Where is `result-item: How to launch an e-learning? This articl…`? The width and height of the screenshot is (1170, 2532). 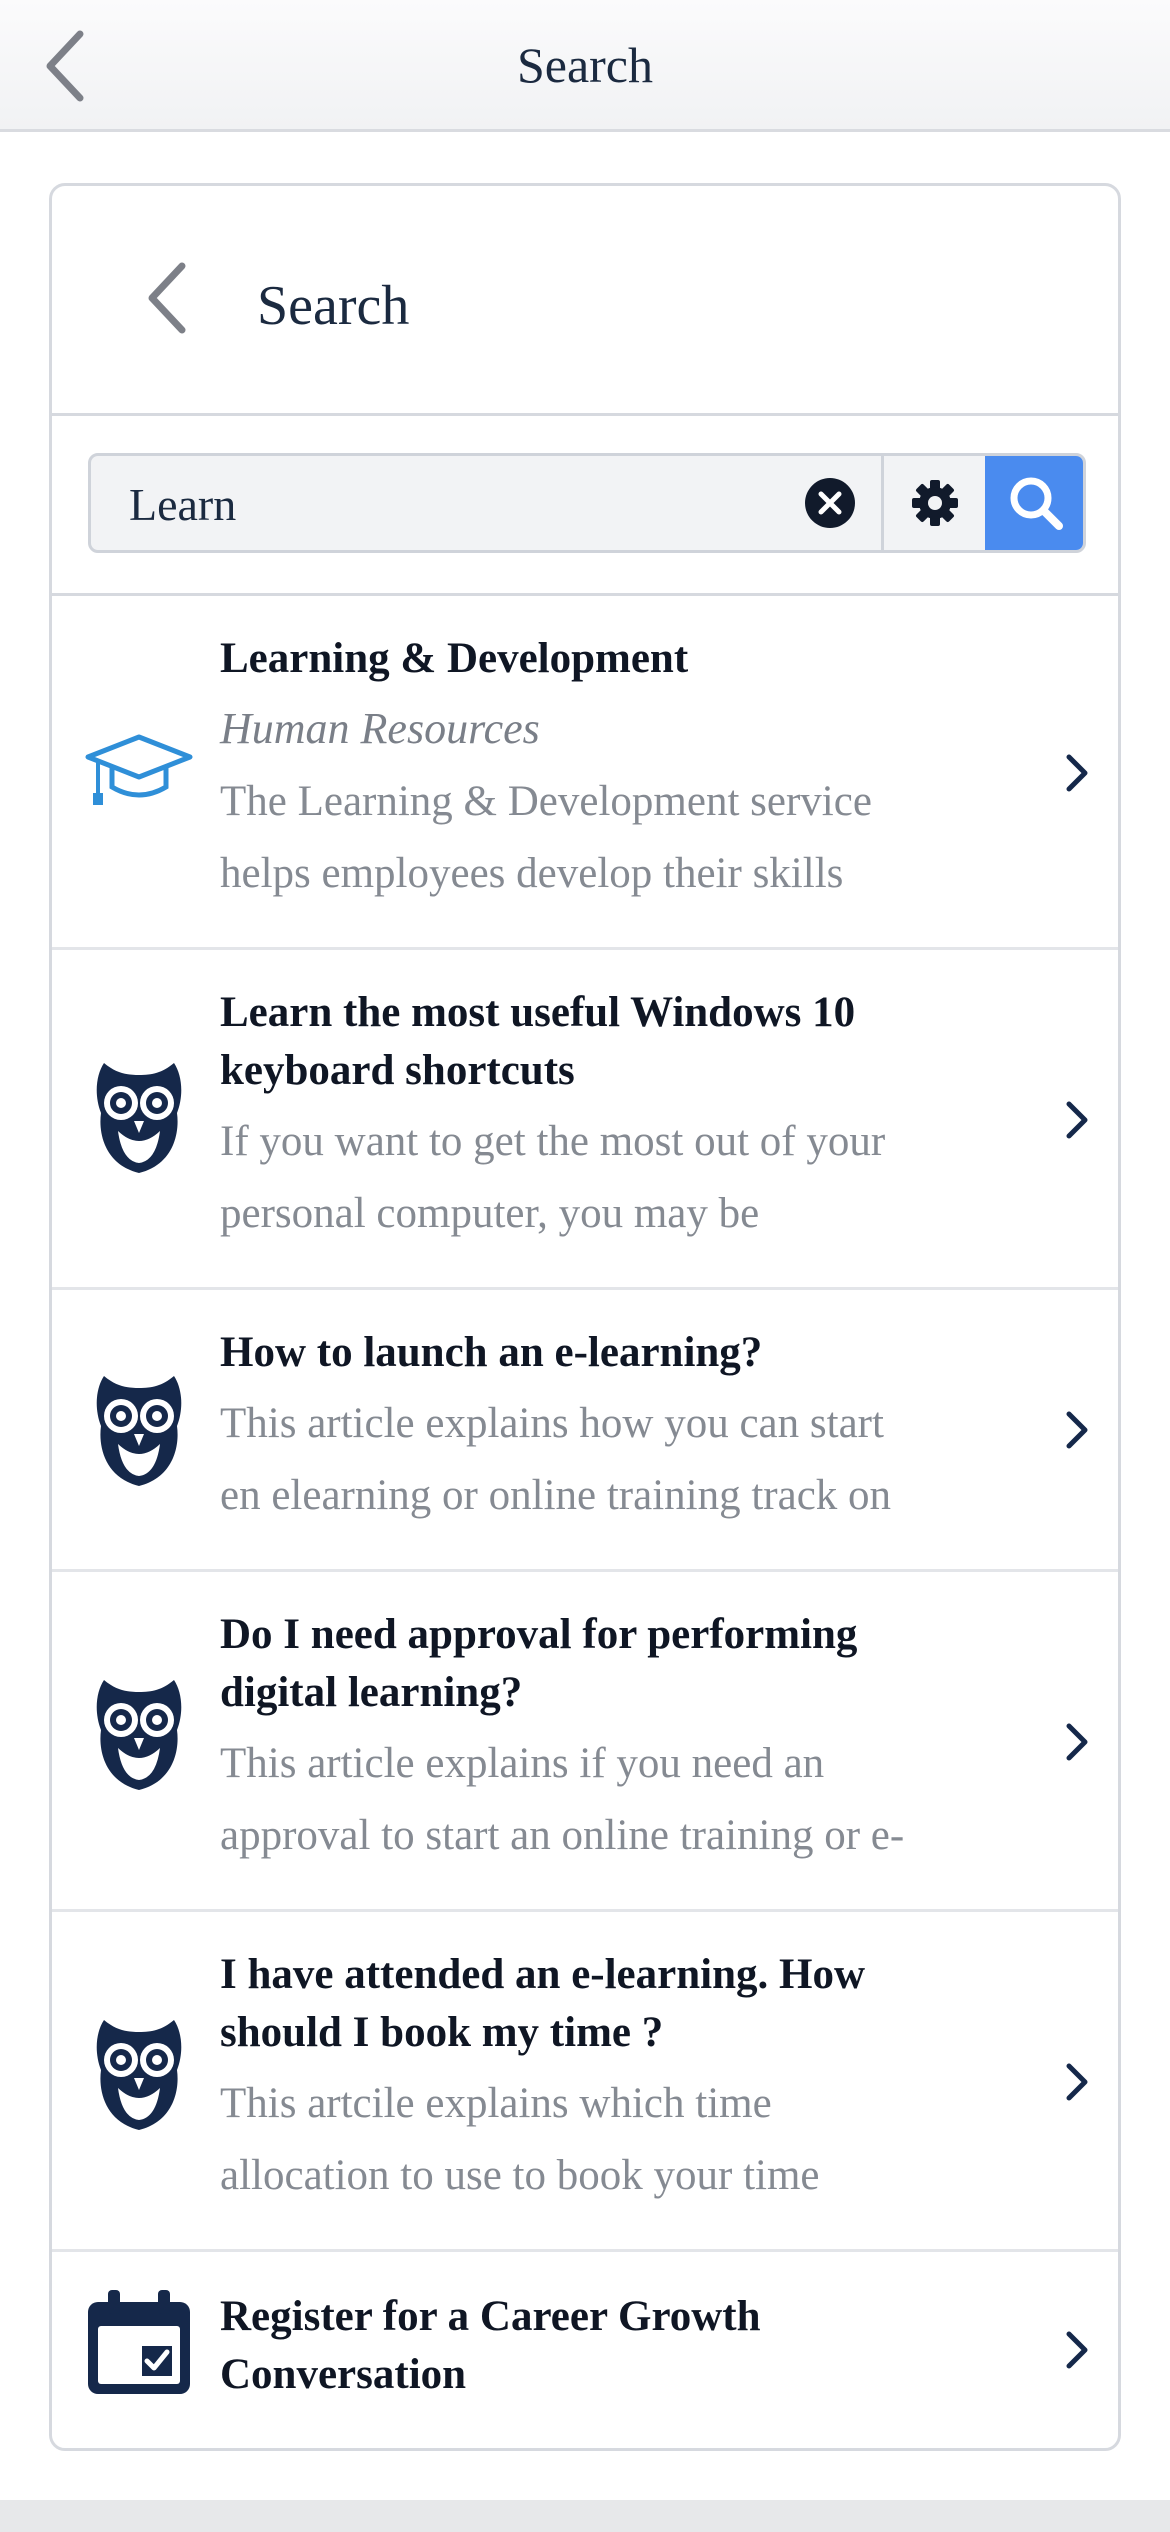
result-item: How to launch an e-learning? This articl… is located at coordinates (585, 1431).